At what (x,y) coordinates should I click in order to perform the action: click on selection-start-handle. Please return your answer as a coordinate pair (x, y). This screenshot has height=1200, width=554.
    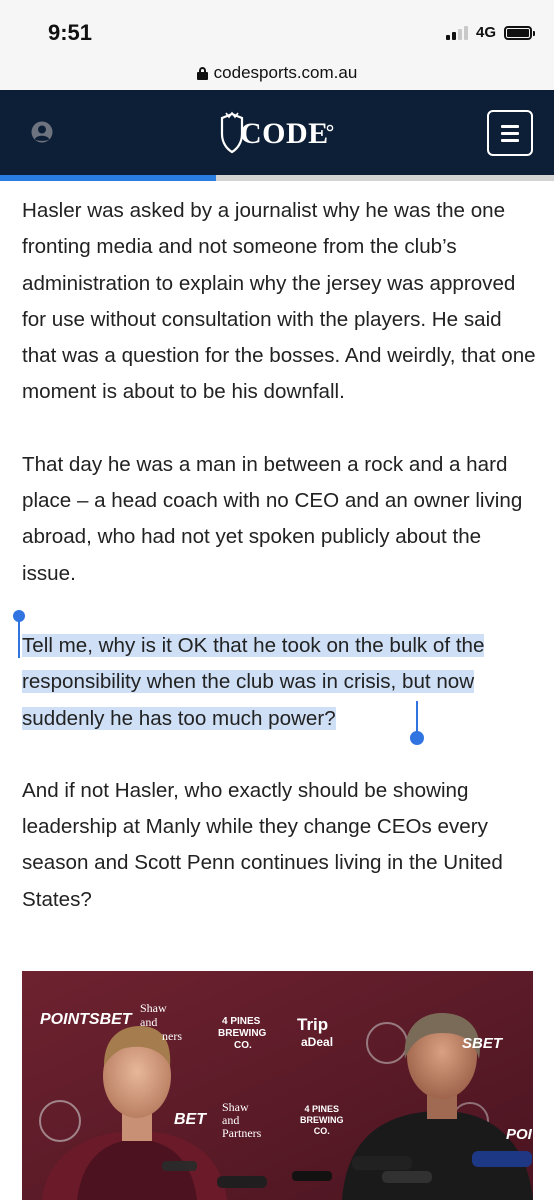
    Looking at the image, I should click on (19, 633).